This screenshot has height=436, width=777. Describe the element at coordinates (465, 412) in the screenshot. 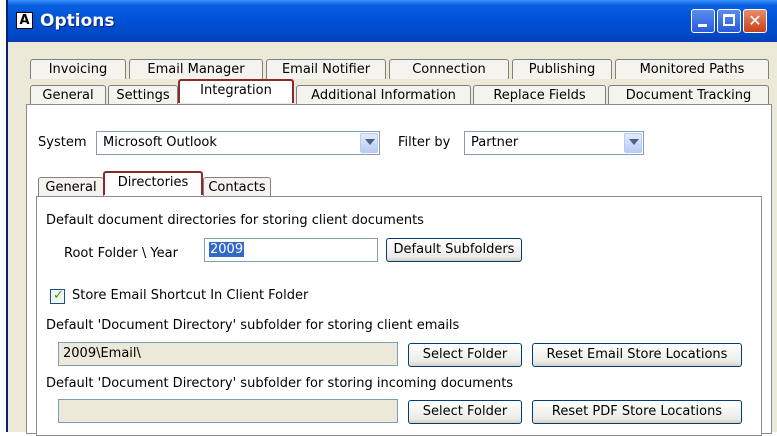

I see `select-folder-button-2: Select Folder` at that location.